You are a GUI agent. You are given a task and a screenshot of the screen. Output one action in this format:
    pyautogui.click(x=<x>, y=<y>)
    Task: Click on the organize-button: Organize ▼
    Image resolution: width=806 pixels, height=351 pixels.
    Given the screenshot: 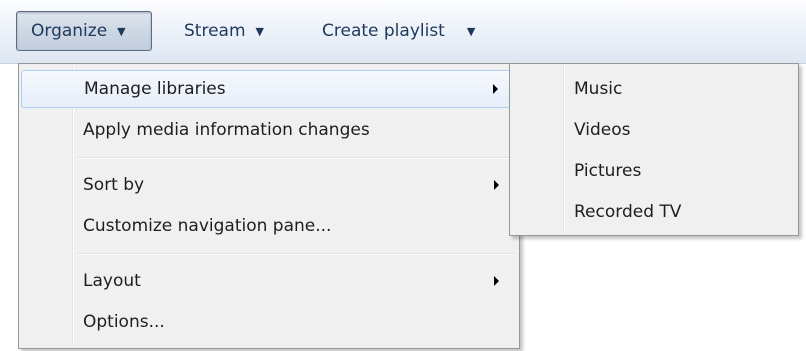 What is the action you would take?
    pyautogui.click(x=84, y=31)
    